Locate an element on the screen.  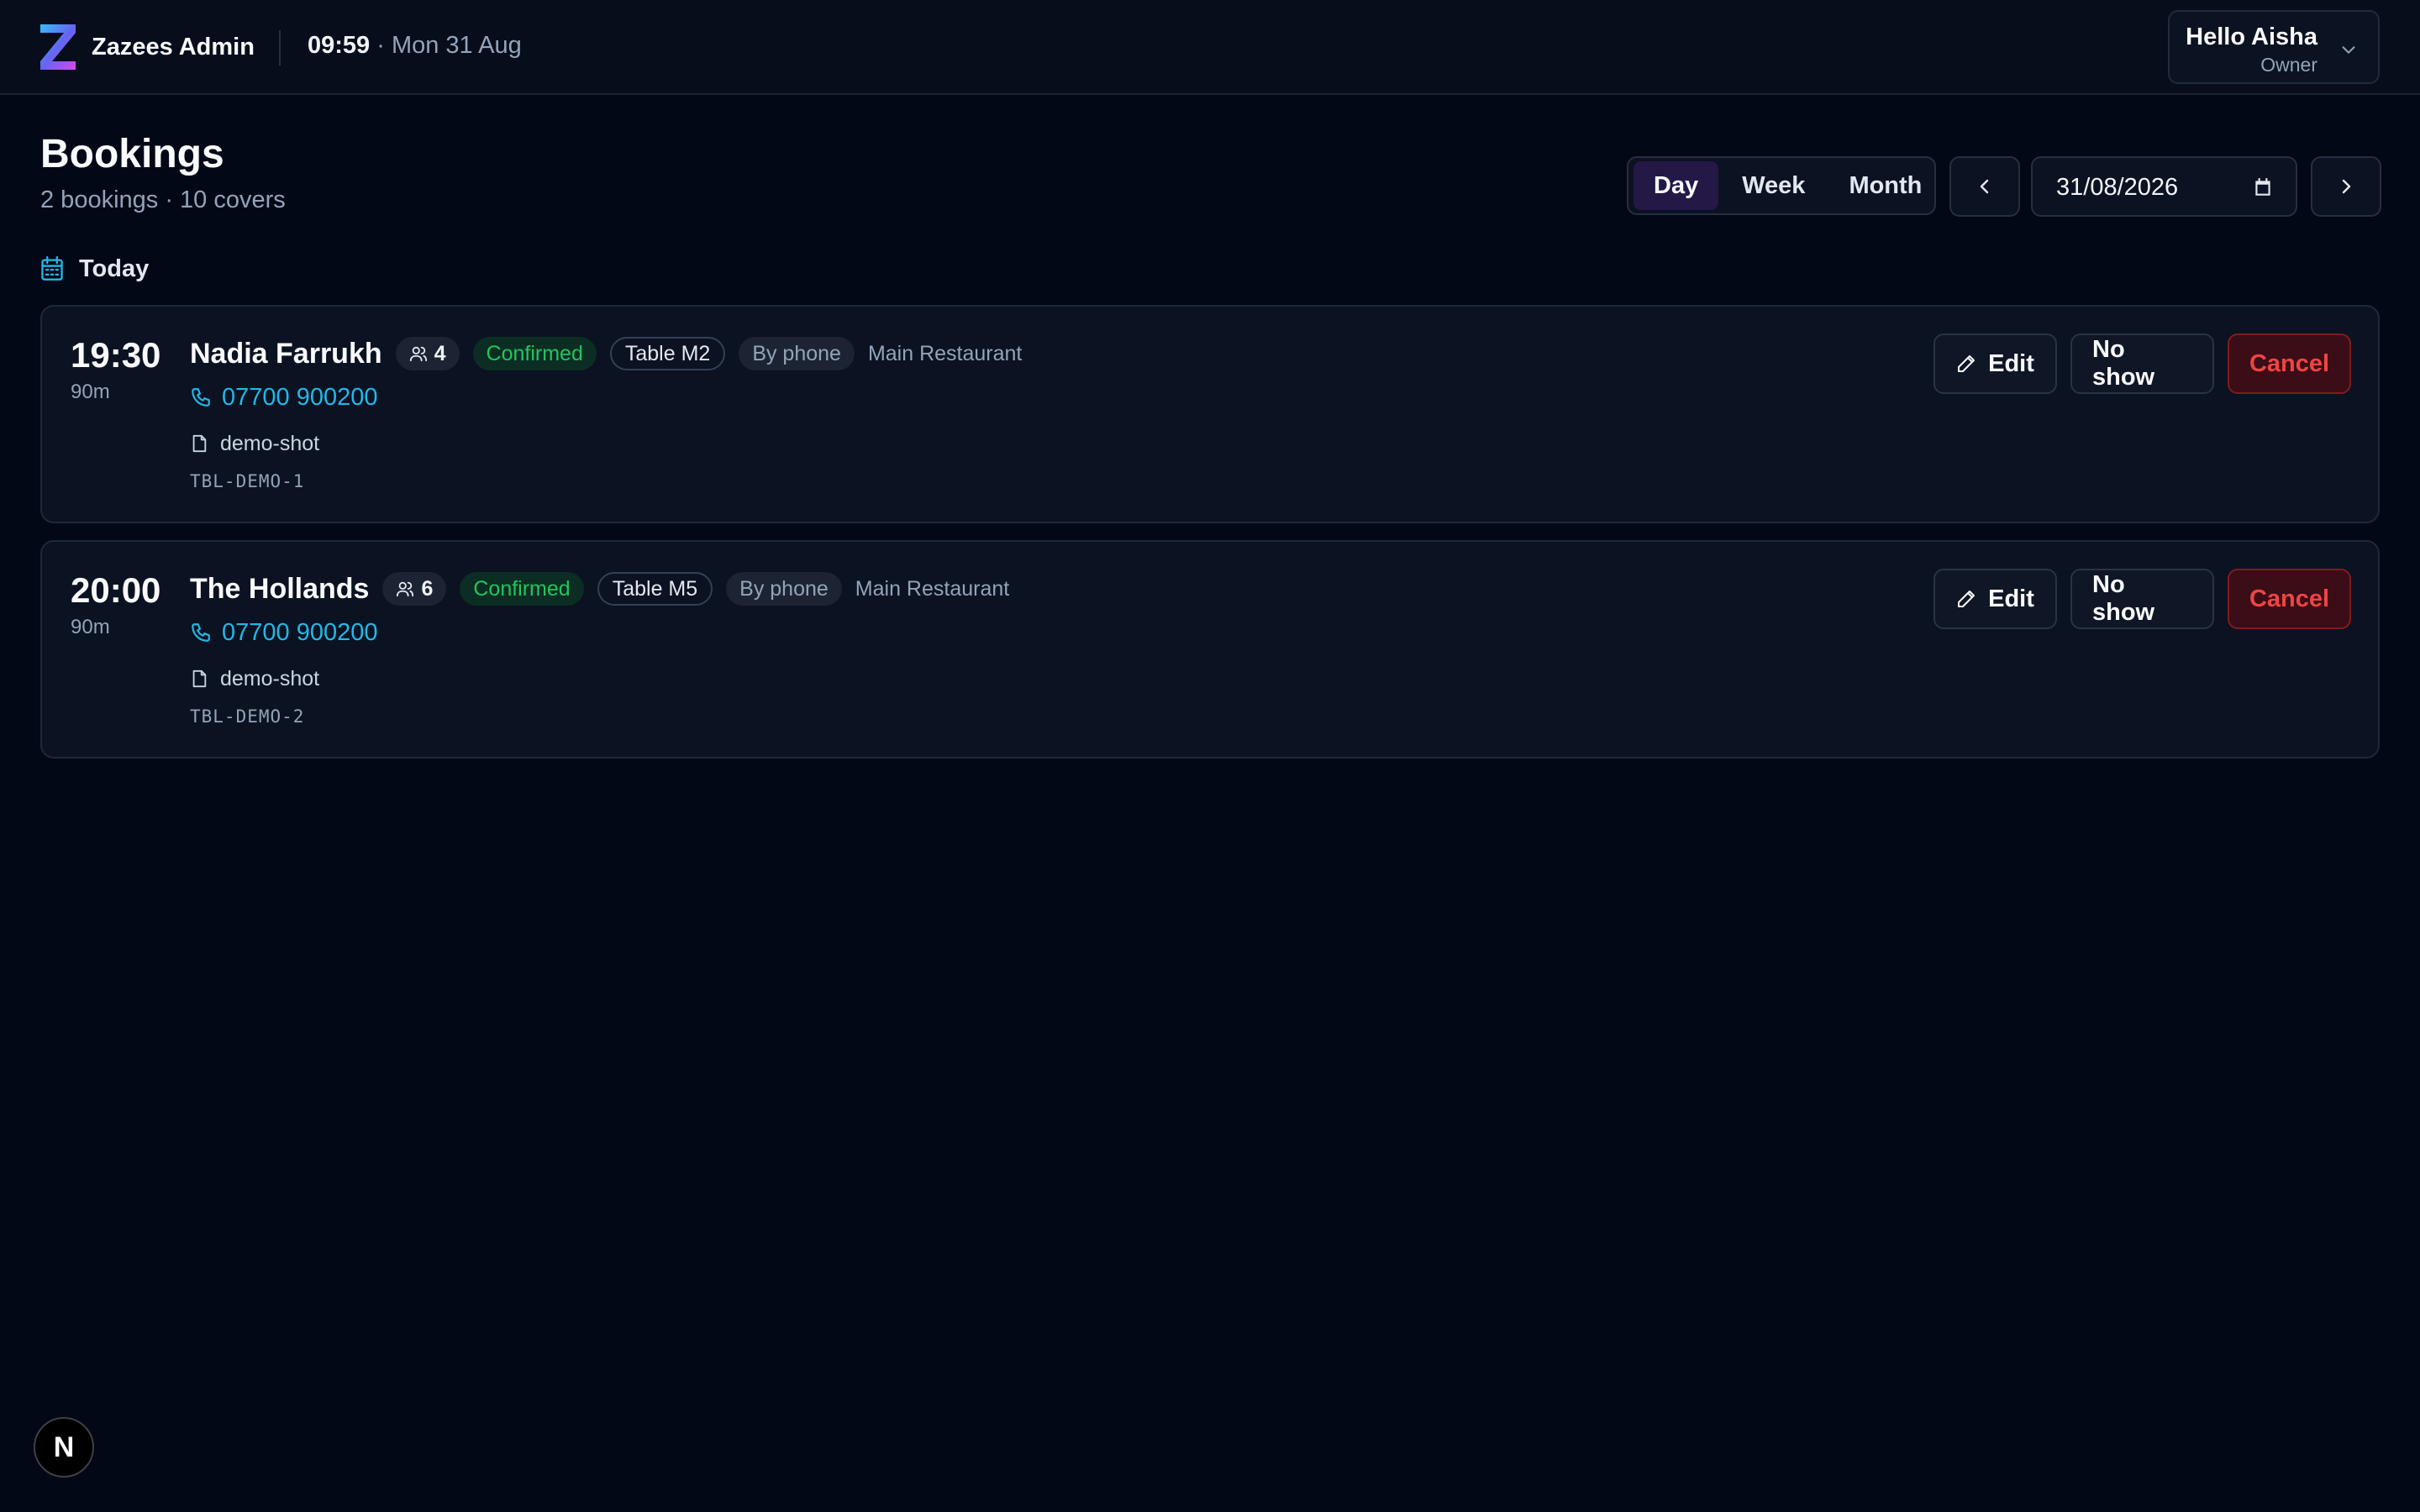
view-toggle: Day Week Month is located at coordinates (1782, 185).